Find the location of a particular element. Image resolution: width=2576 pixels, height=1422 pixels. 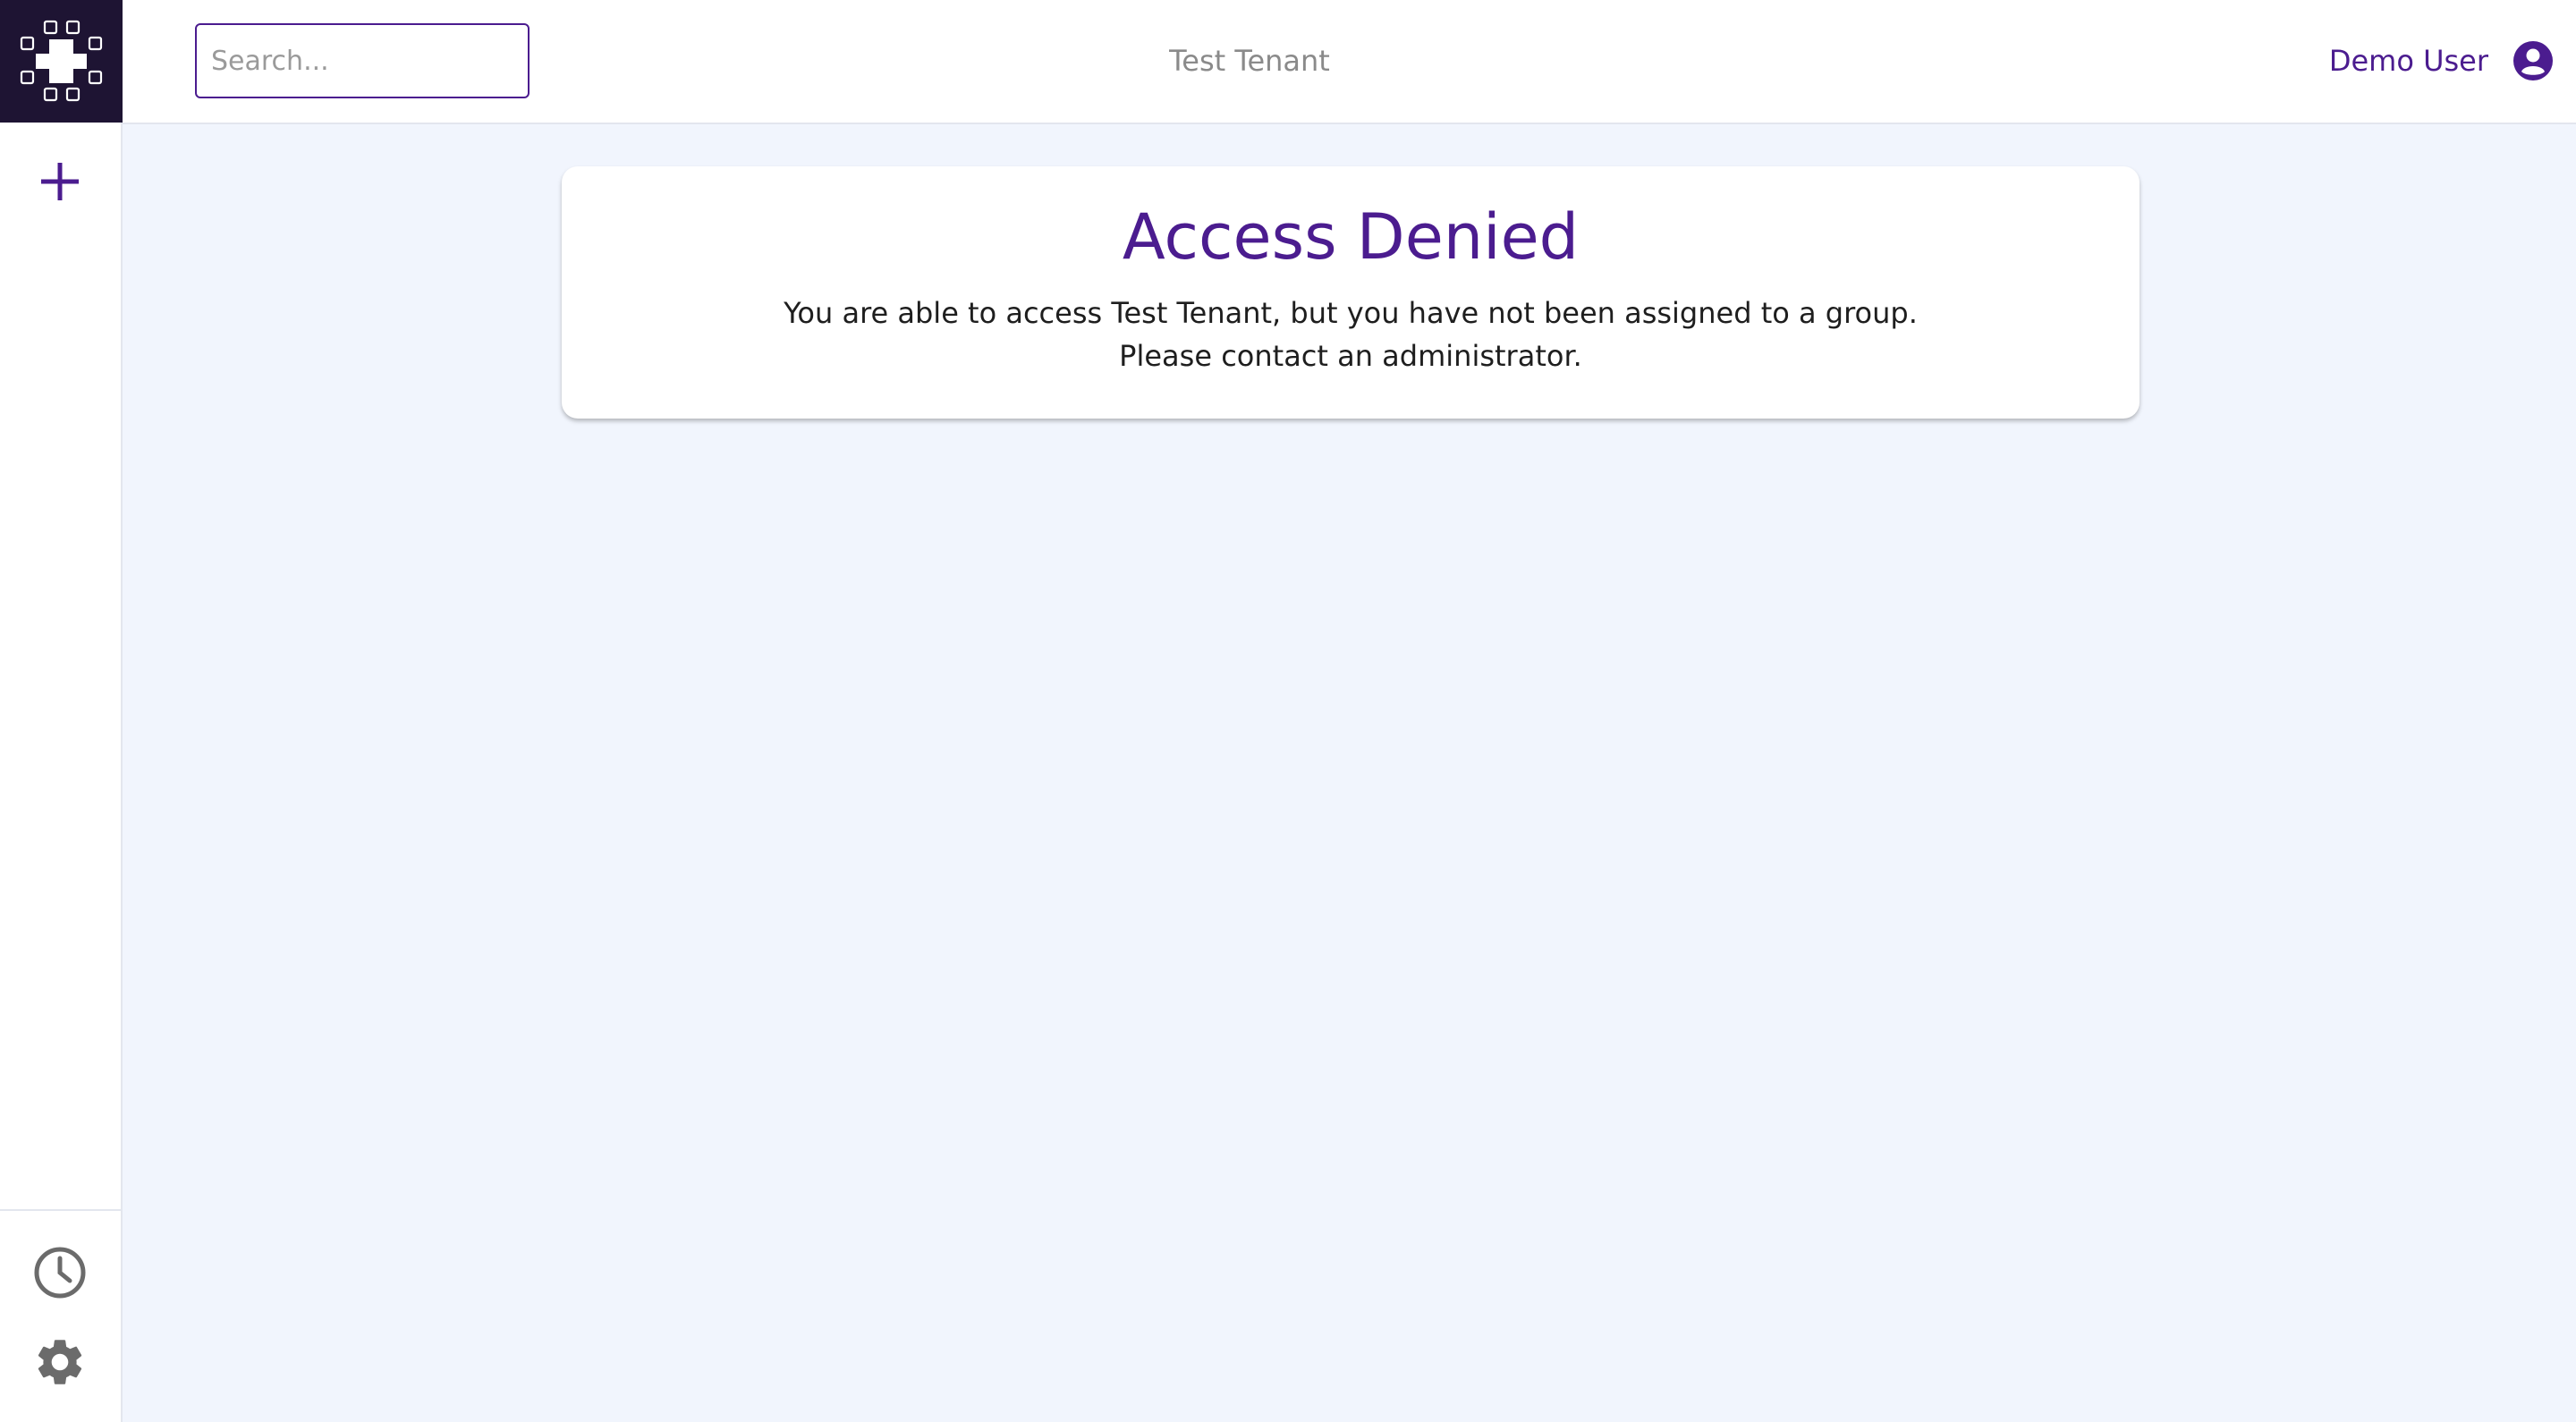

grid-cross-logo-icon is located at coordinates (61, 61).